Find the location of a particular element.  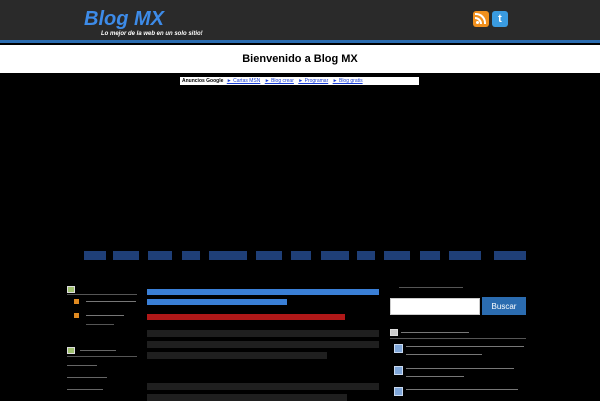

search-button: Buscar is located at coordinates (504, 306).